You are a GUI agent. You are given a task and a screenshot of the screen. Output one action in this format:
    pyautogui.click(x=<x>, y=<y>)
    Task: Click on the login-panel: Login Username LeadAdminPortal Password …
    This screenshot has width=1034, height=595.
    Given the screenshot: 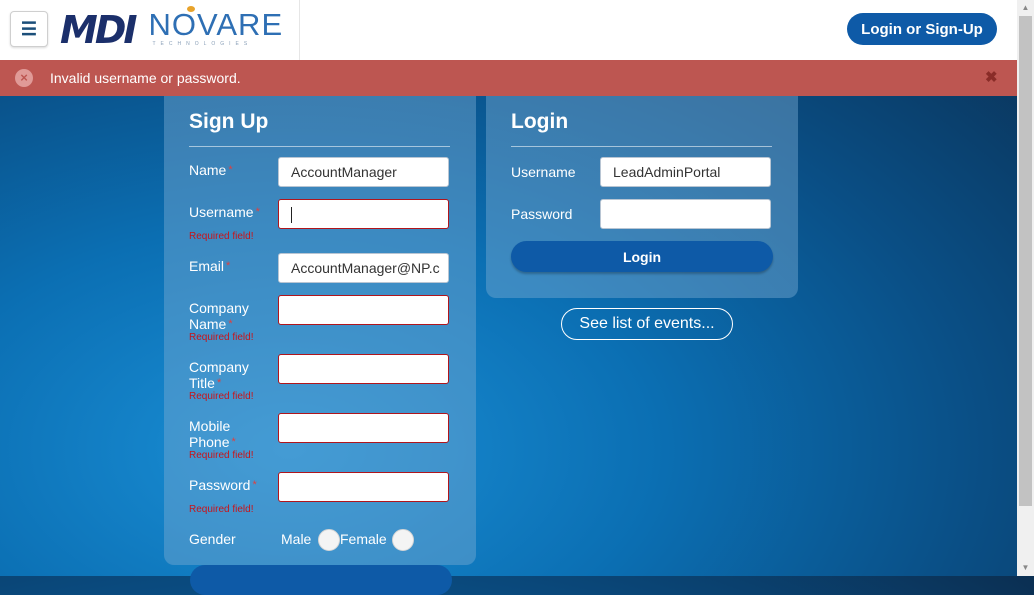 What is the action you would take?
    pyautogui.click(x=642, y=197)
    